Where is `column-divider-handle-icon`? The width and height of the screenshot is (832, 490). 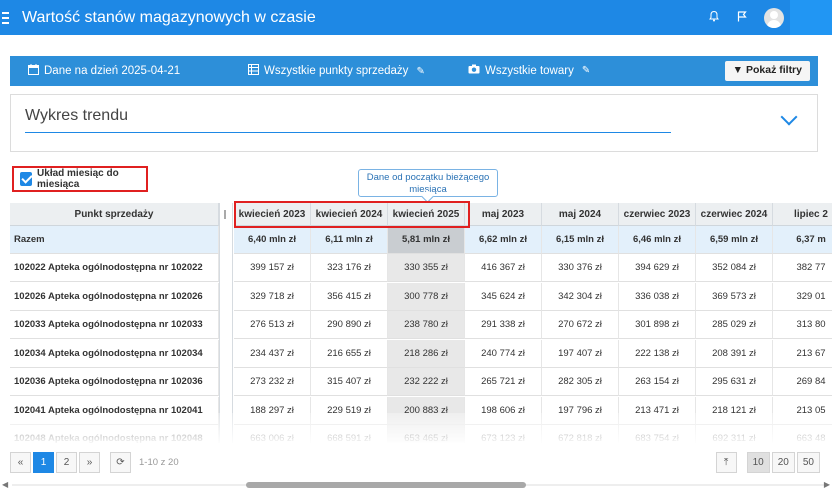
column-divider-handle-icon is located at coordinates (225, 214).